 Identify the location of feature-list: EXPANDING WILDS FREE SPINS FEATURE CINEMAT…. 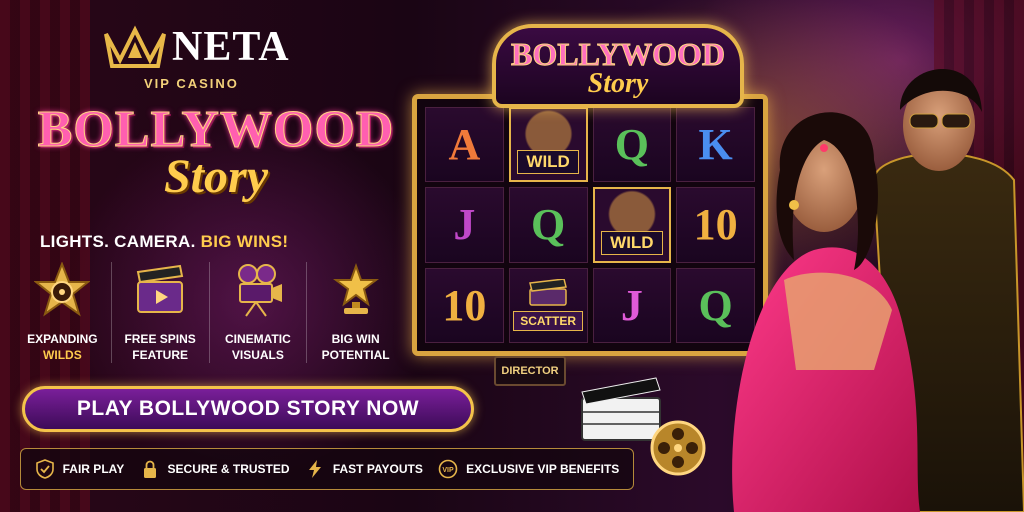
(209, 312).